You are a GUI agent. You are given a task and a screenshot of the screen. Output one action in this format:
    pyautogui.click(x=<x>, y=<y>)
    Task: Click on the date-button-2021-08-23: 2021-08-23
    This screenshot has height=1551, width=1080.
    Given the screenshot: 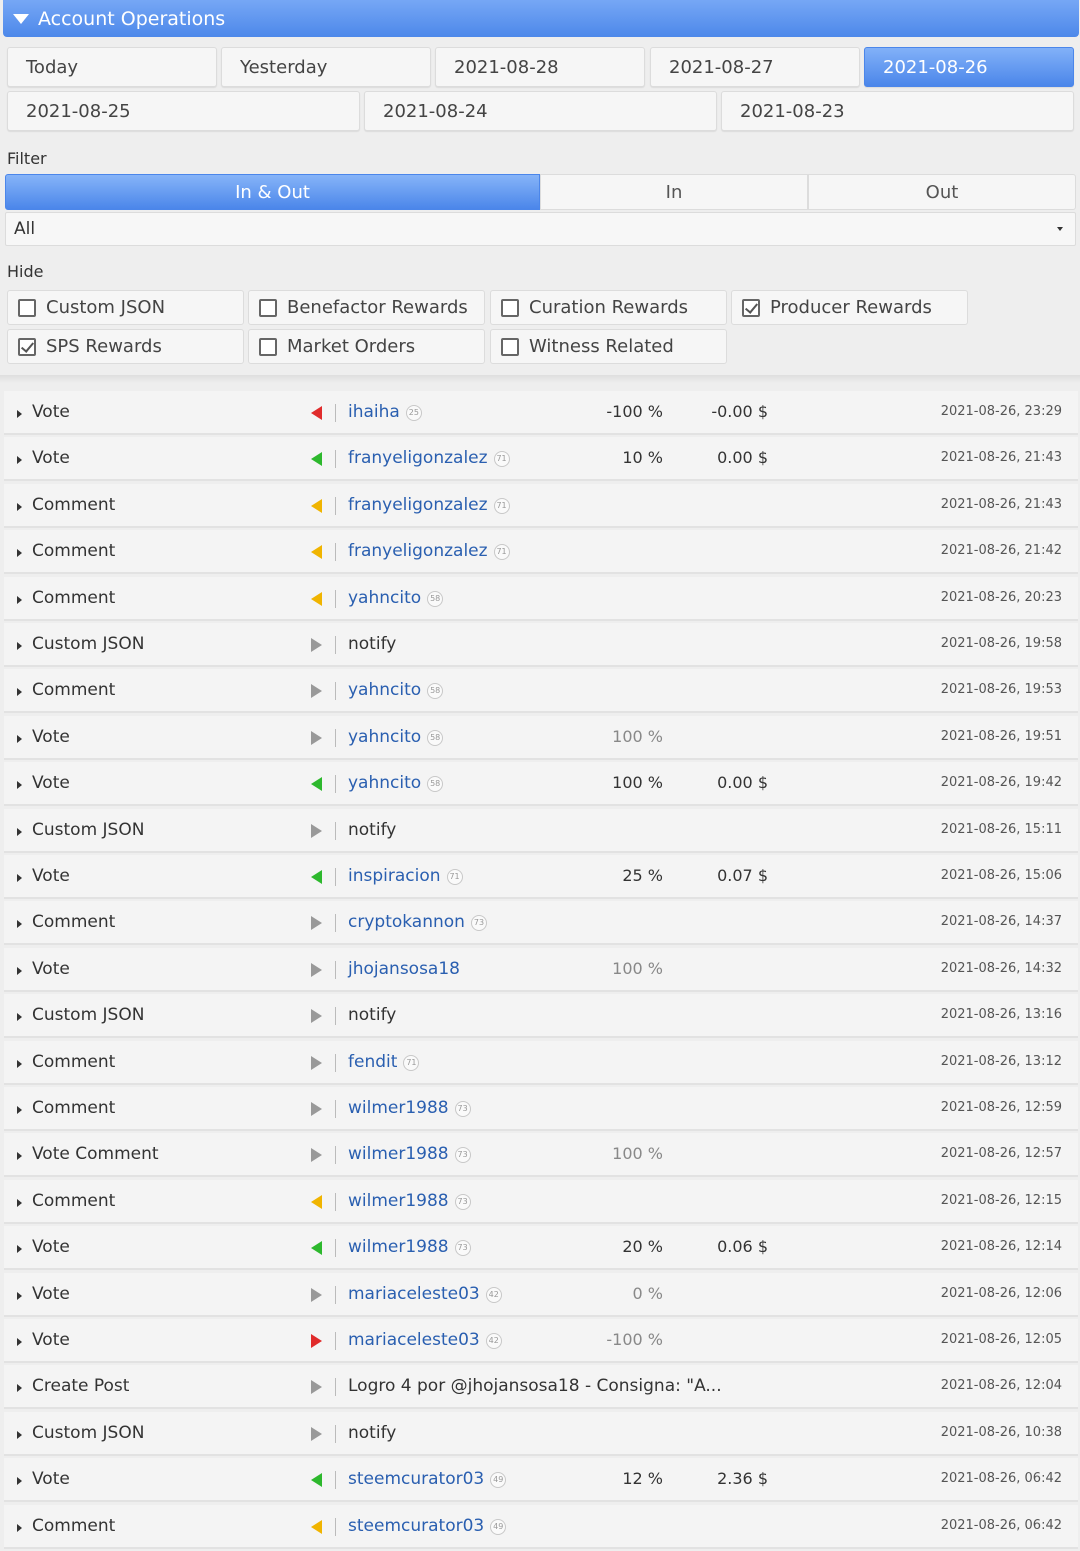 What is the action you would take?
    pyautogui.click(x=897, y=111)
    